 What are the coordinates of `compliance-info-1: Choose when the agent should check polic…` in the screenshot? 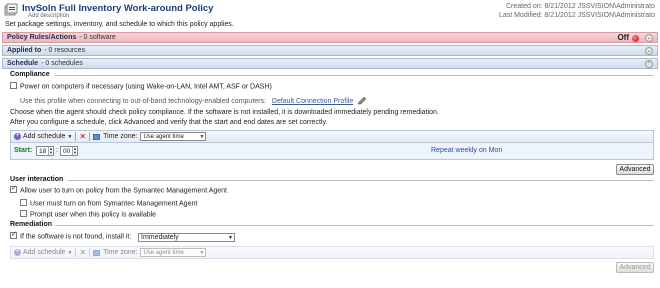 It's located at (224, 112).